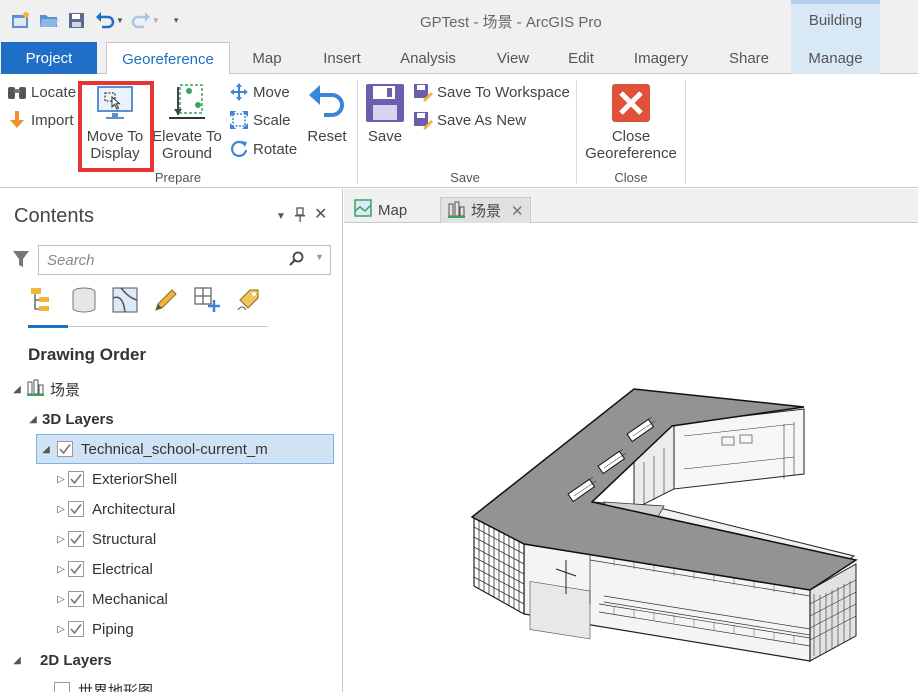  I want to click on list-by-drawing-order-icon, so click(43, 300).